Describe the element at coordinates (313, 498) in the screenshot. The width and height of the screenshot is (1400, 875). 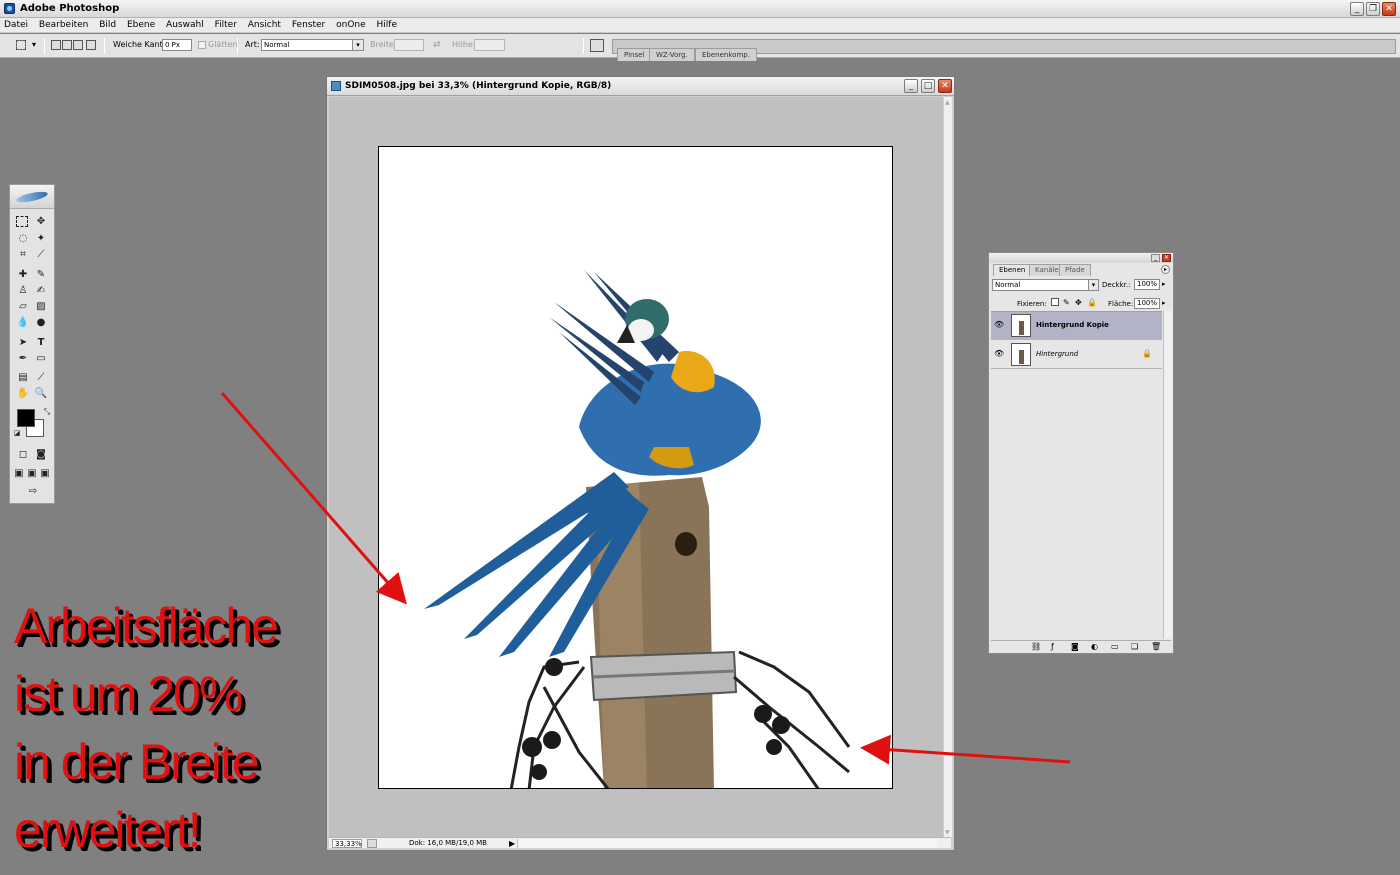
I see `left-arrow` at that location.